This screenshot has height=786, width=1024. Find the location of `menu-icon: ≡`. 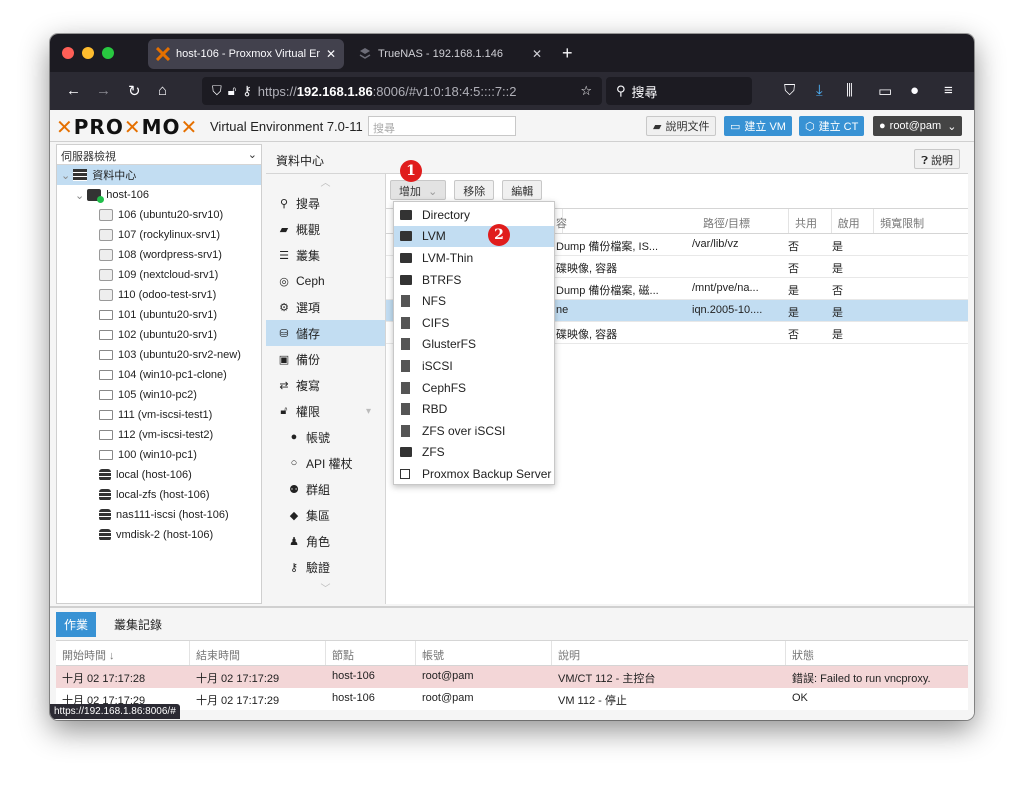

menu-icon: ≡ is located at coordinates (948, 90).